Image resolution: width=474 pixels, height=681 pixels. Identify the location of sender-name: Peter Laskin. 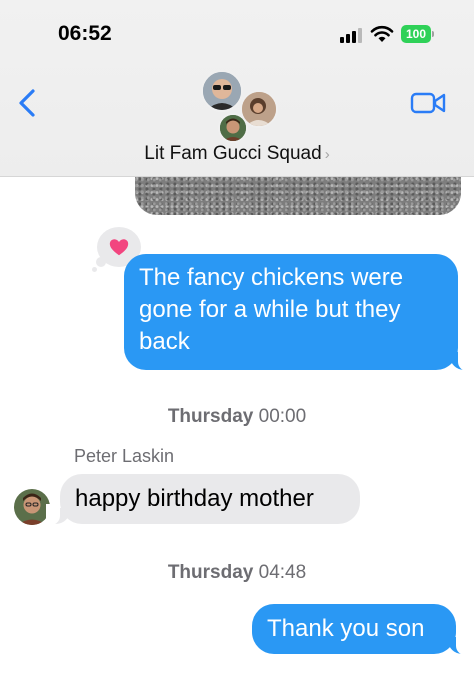
(124, 456).